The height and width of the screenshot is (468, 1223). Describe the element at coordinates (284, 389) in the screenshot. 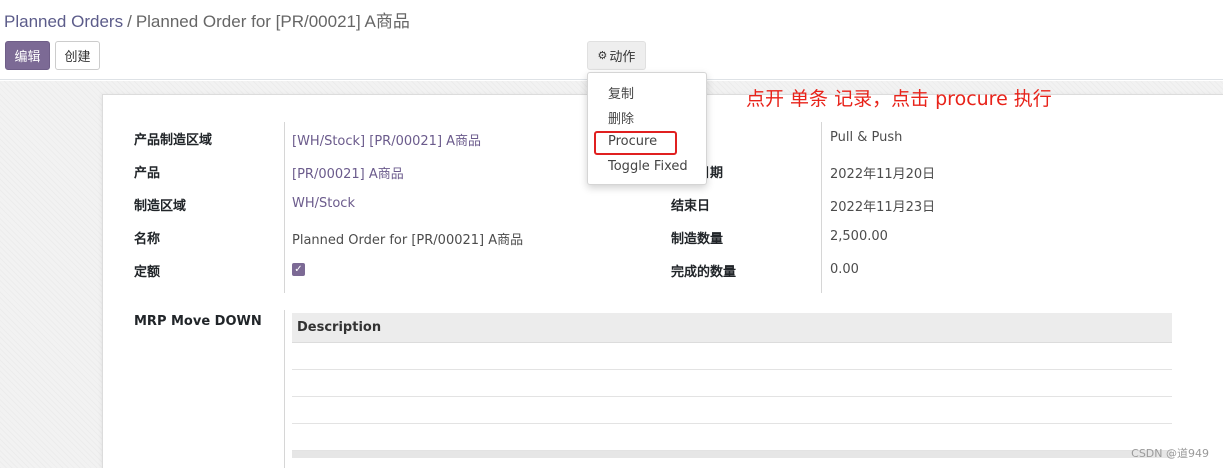

I see `move-section-divider` at that location.